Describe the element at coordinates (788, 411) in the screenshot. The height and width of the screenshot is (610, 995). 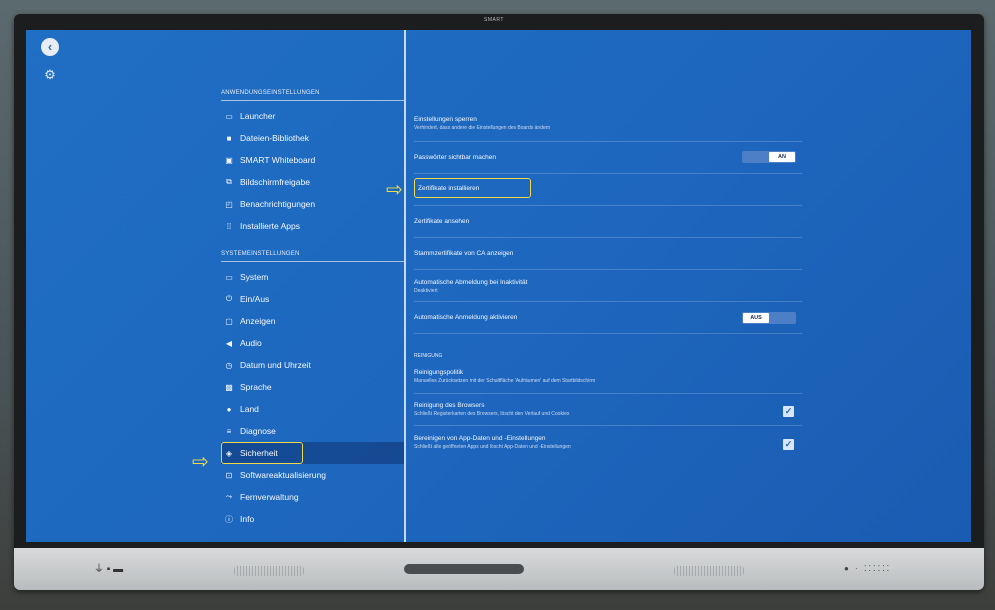
I see `browser-cleaning-checkbox: ✓` at that location.